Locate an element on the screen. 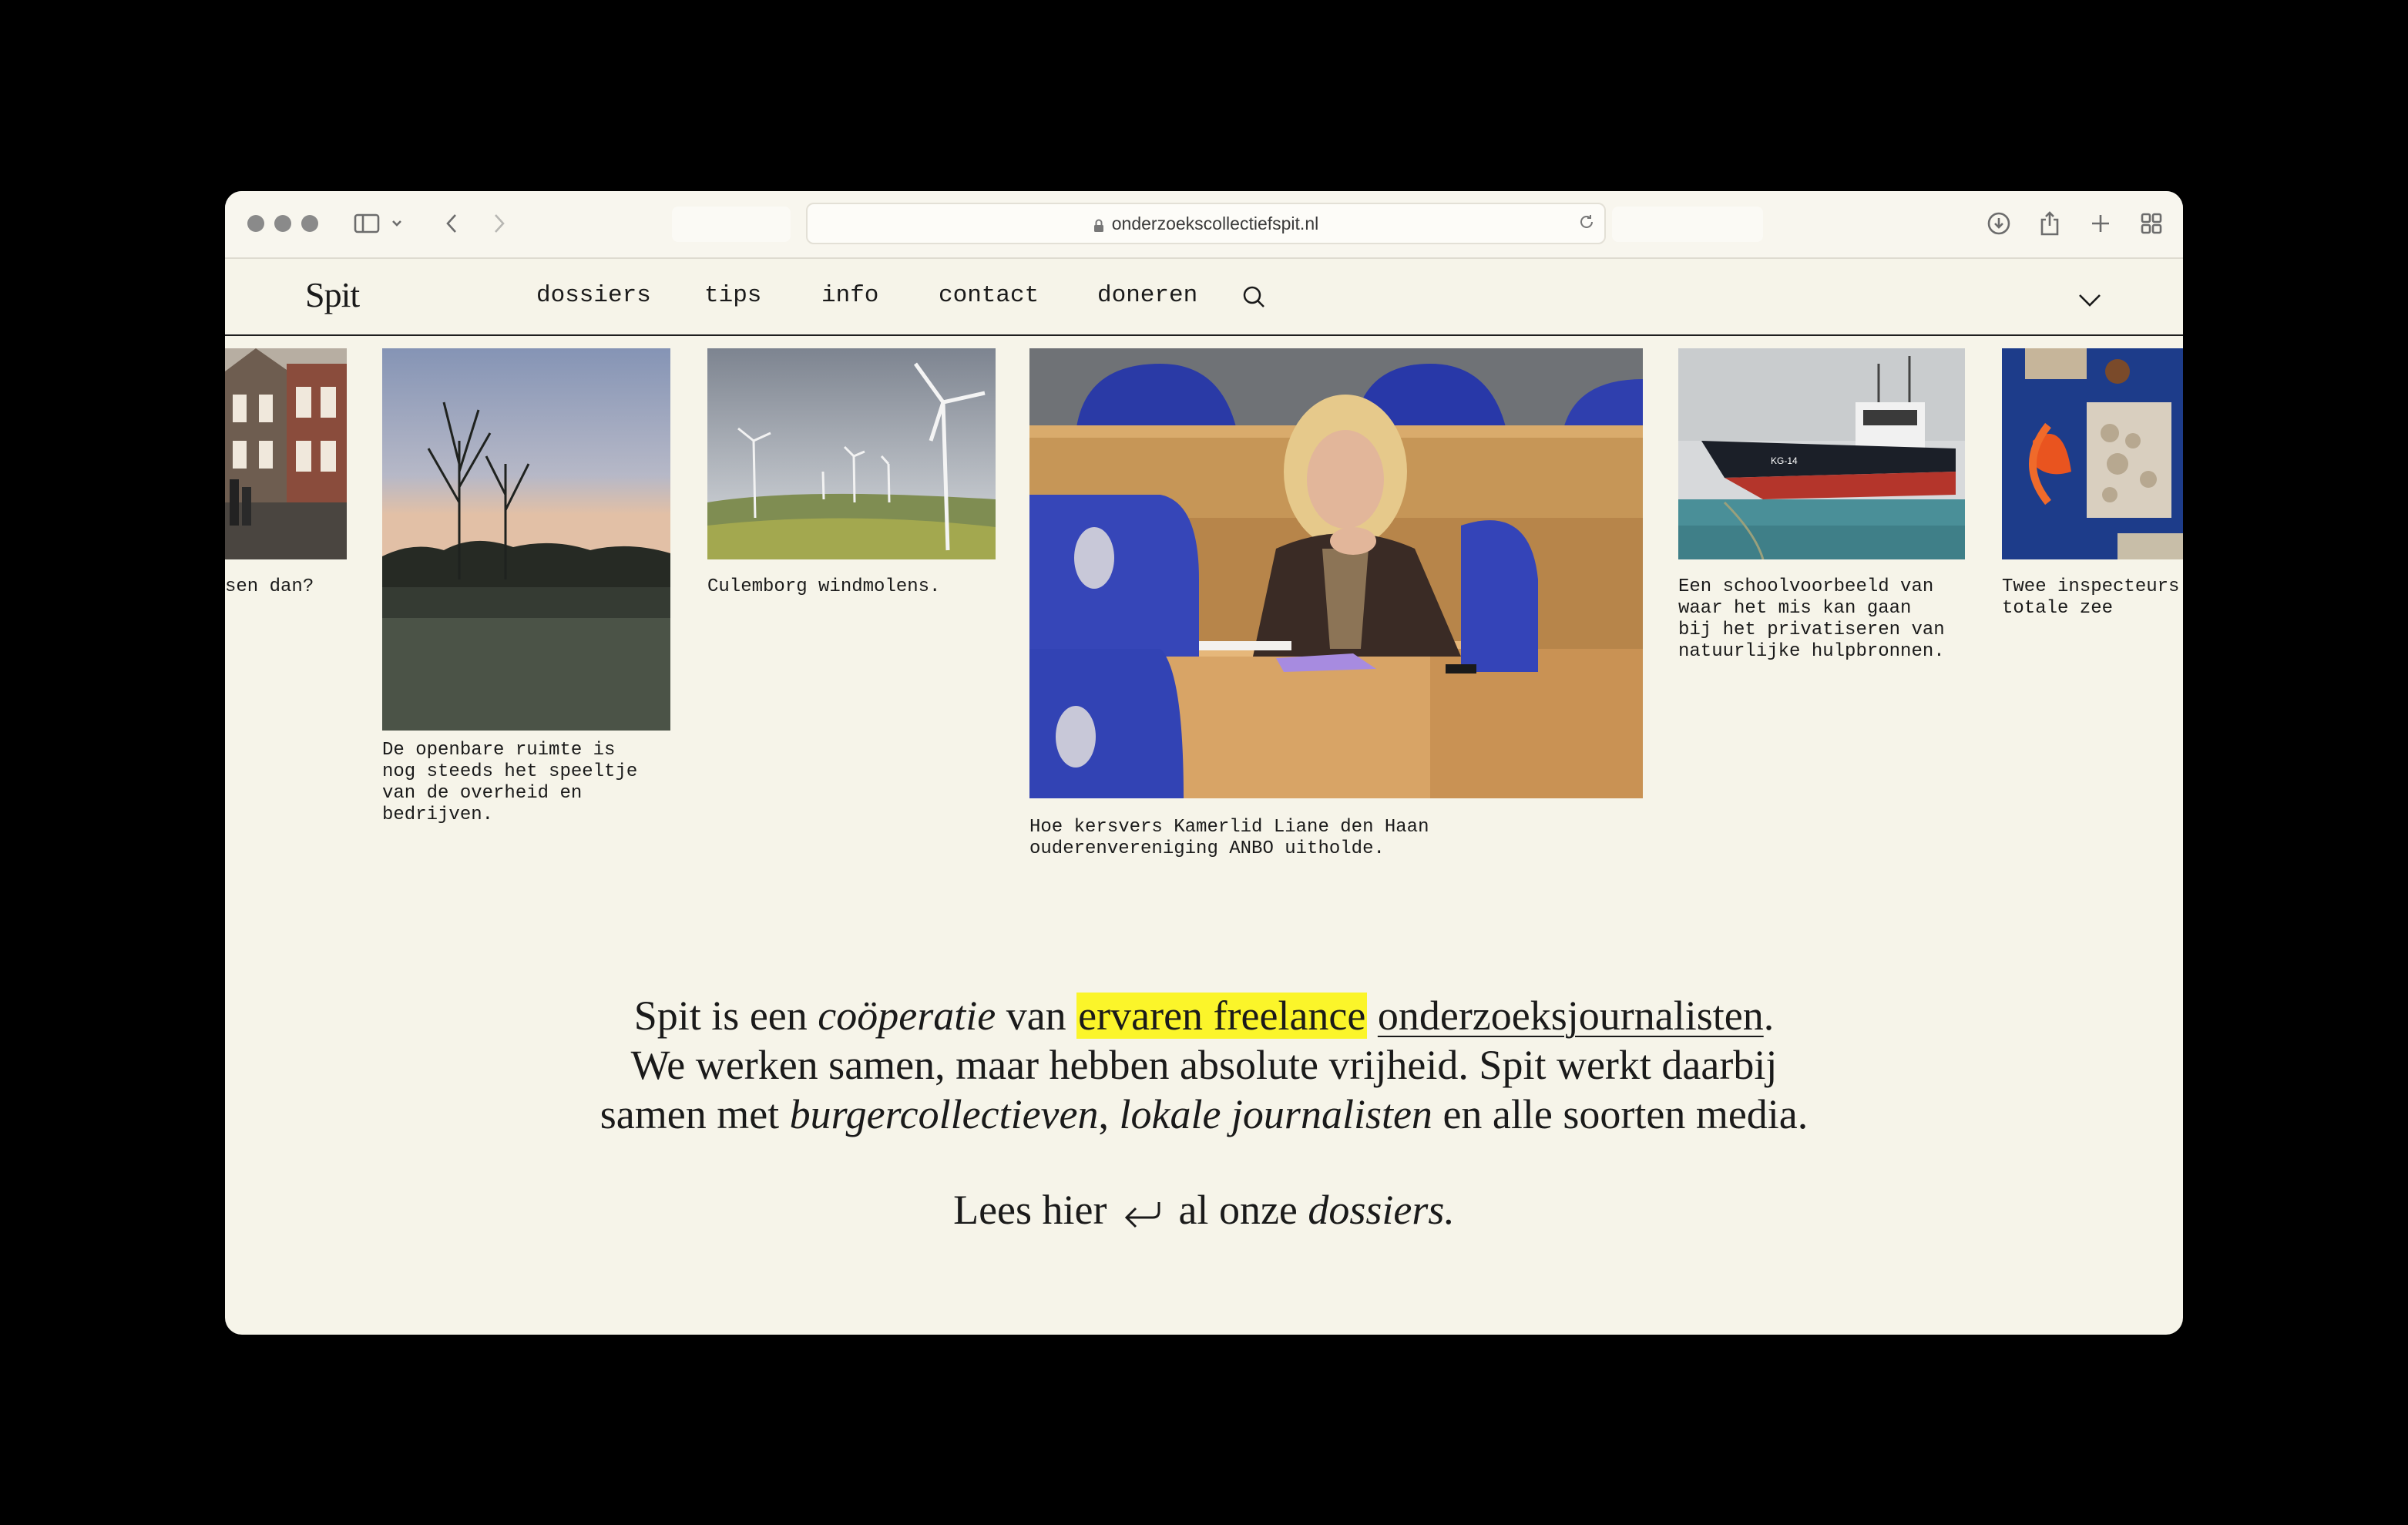  sidebar-toggle-button is located at coordinates (367, 223).